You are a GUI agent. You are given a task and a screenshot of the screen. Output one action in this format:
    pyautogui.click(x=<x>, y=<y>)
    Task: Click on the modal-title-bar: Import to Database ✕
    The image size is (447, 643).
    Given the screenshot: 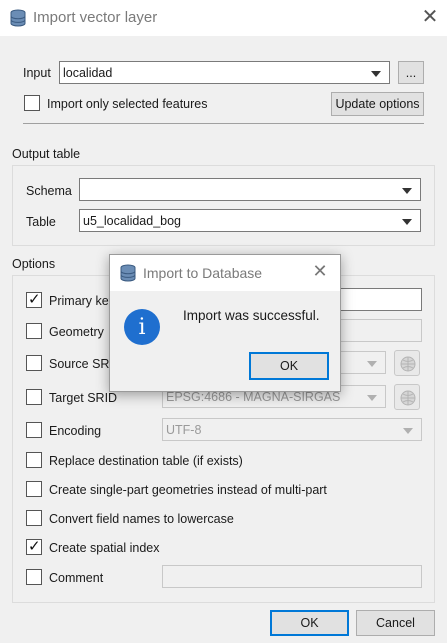 What is the action you would take?
    pyautogui.click(x=225, y=273)
    